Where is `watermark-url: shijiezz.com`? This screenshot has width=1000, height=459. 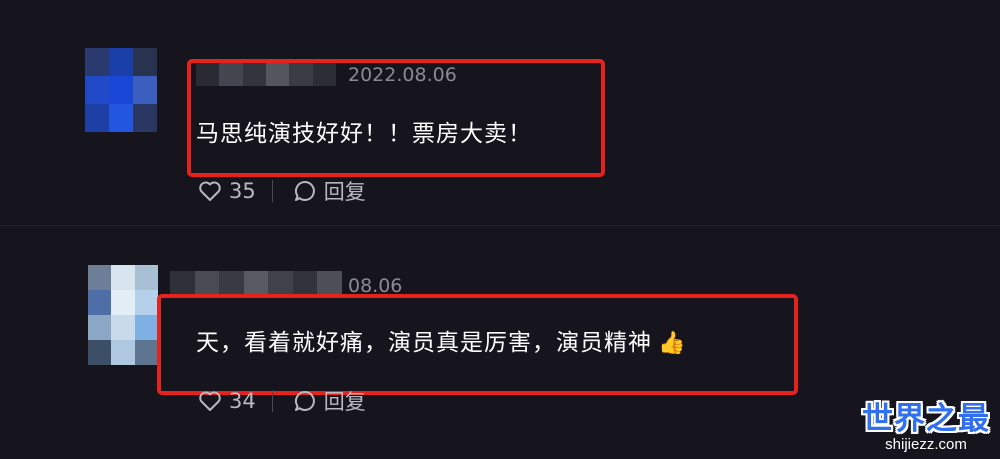
watermark-url: shijiezz.com is located at coordinates (926, 444).